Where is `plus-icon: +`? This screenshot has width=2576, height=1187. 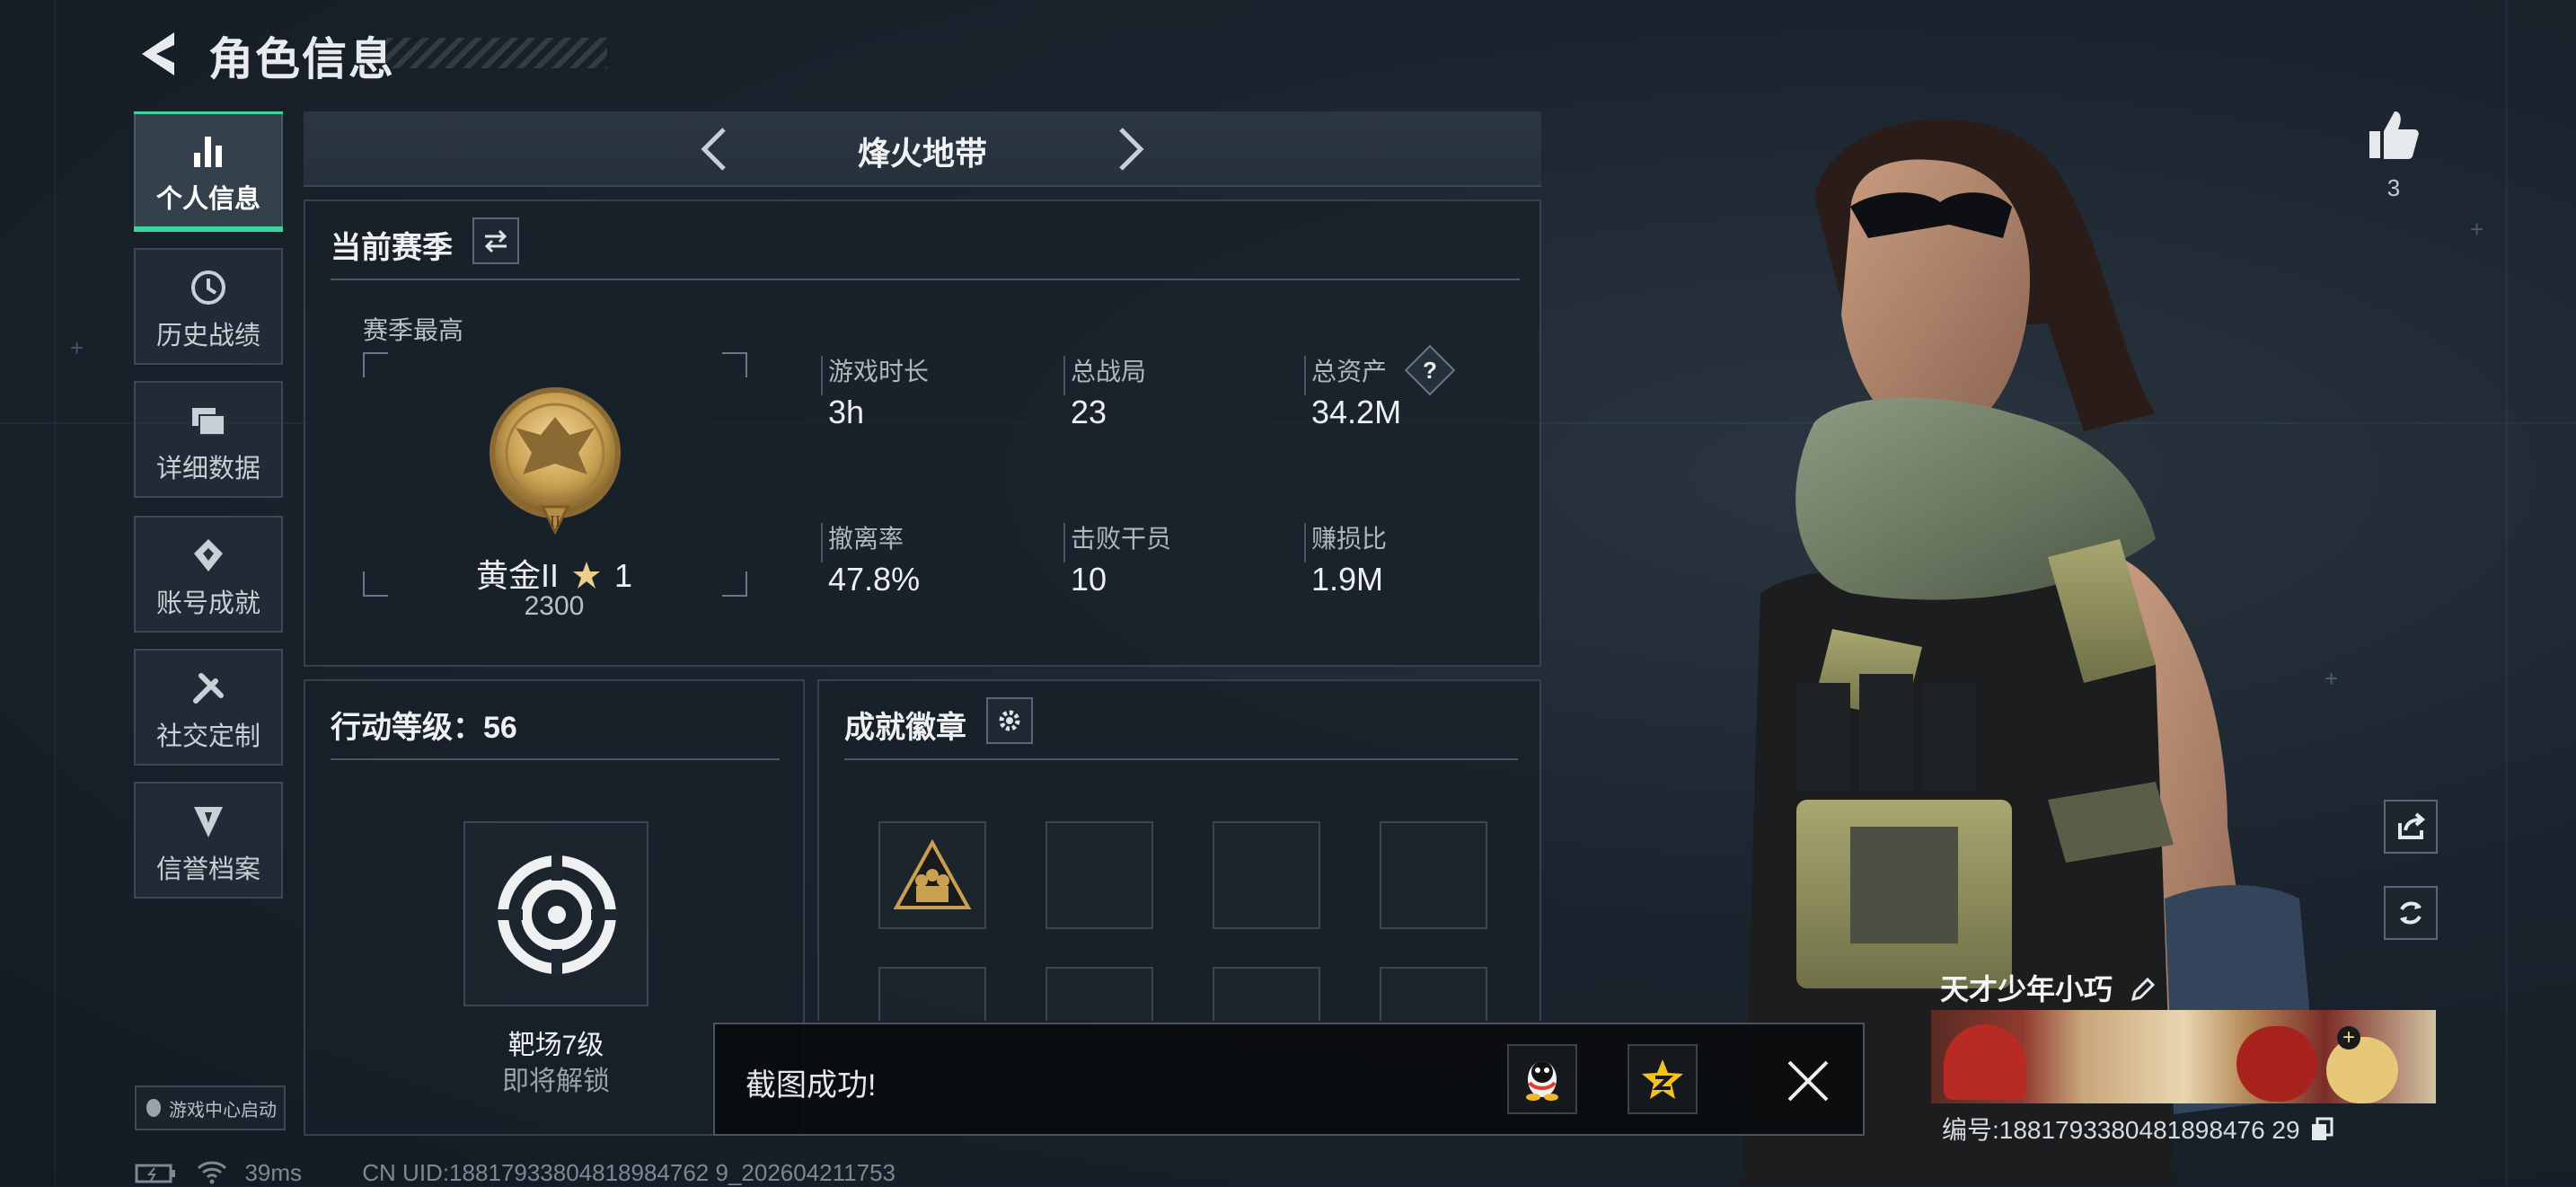
plus-icon: + is located at coordinates (2348, 1038).